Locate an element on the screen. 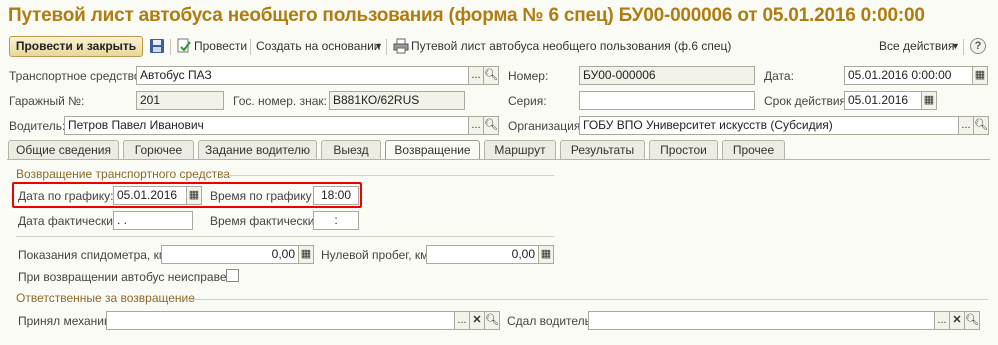 The width and height of the screenshot is (998, 345). printer-icon is located at coordinates (401, 46).